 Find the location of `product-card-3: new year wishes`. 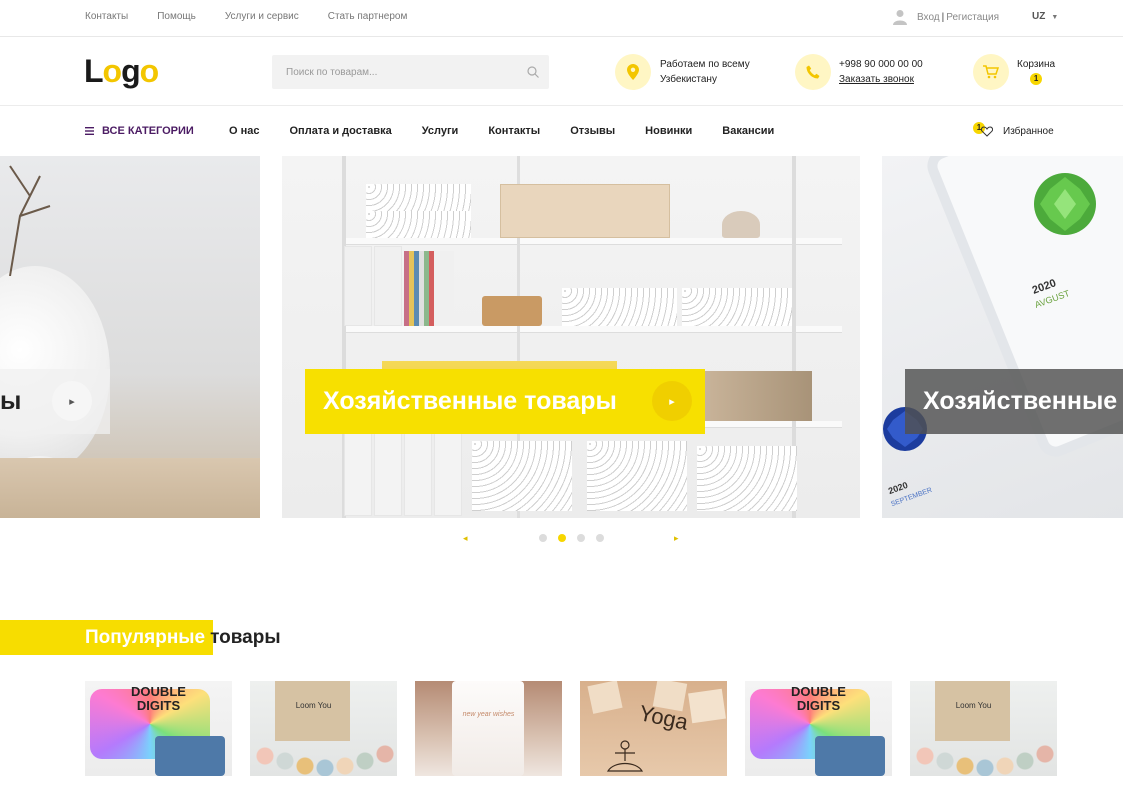

product-card-3: new year wishes is located at coordinates (488, 728).